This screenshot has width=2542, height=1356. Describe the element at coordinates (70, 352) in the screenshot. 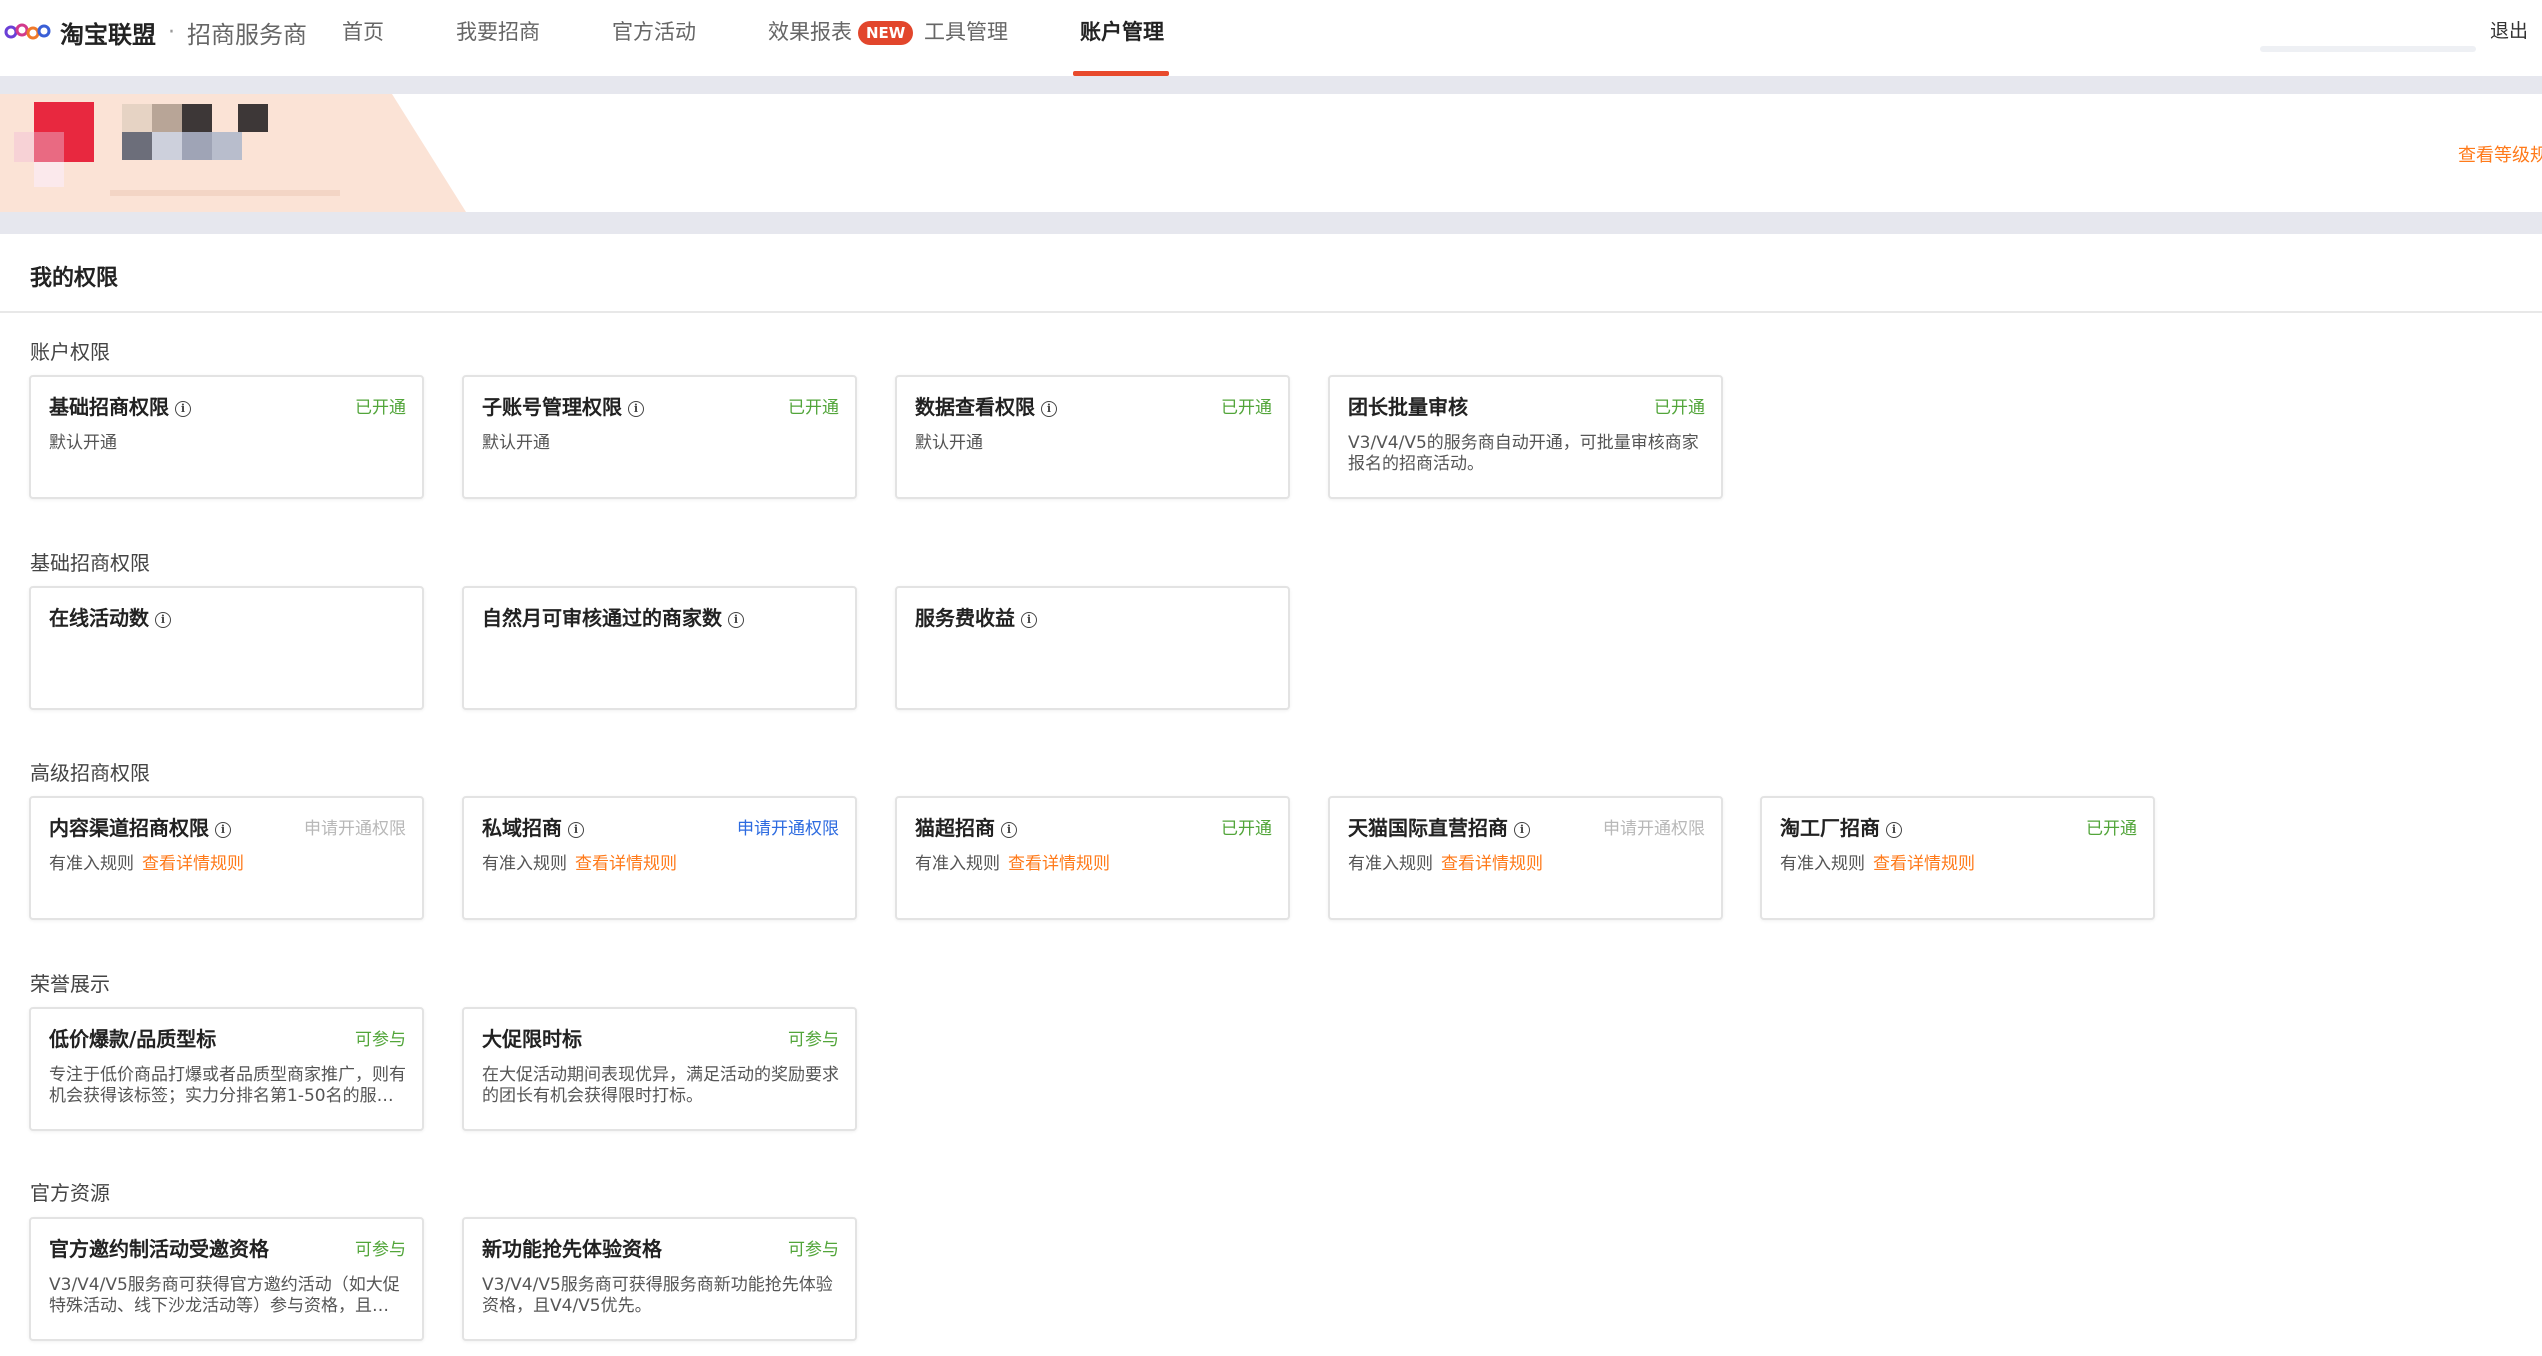

I see `section-title-account: 账户权限` at that location.